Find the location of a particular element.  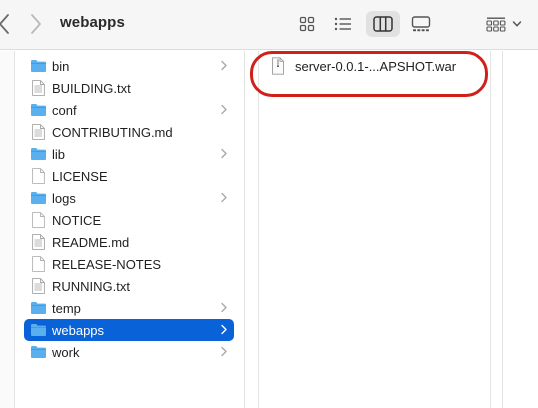

item-label: bin is located at coordinates (61, 66).